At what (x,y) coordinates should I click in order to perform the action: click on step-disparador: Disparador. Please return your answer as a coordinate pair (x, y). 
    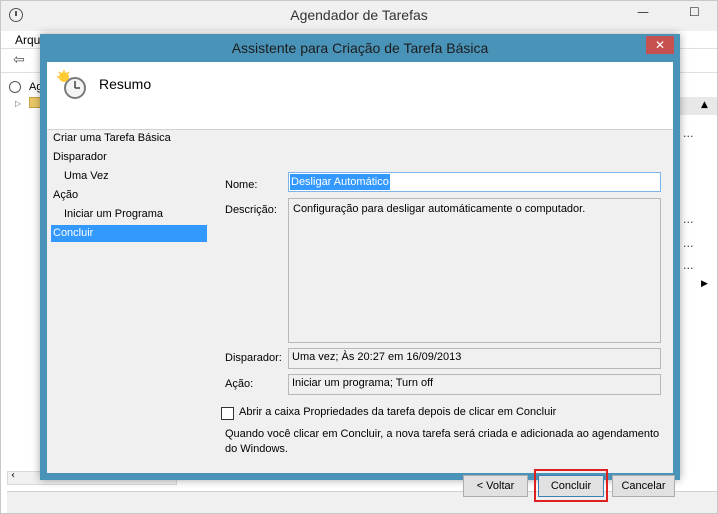
    Looking at the image, I should click on (129, 157).